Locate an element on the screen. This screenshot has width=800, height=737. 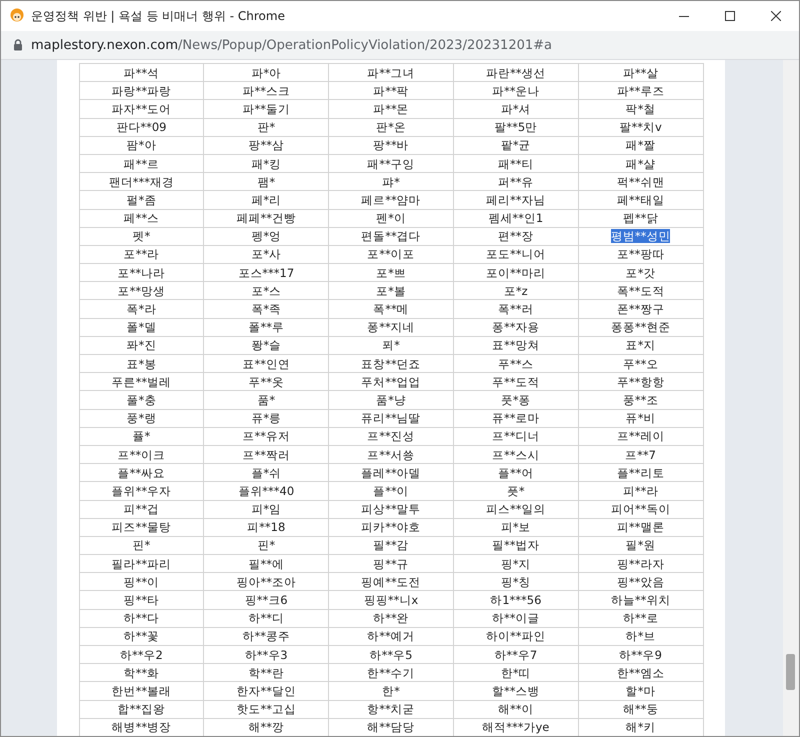
name-cell: 핑**았음 is located at coordinates (640, 581).